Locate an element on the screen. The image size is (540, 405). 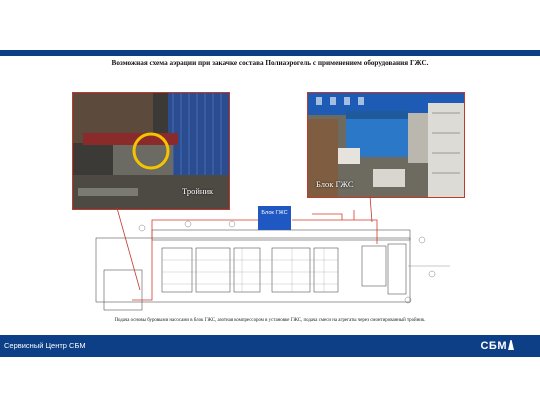
footer-bar: Сервисный Центр СБМ СБМ is located at coordinates (270, 346).